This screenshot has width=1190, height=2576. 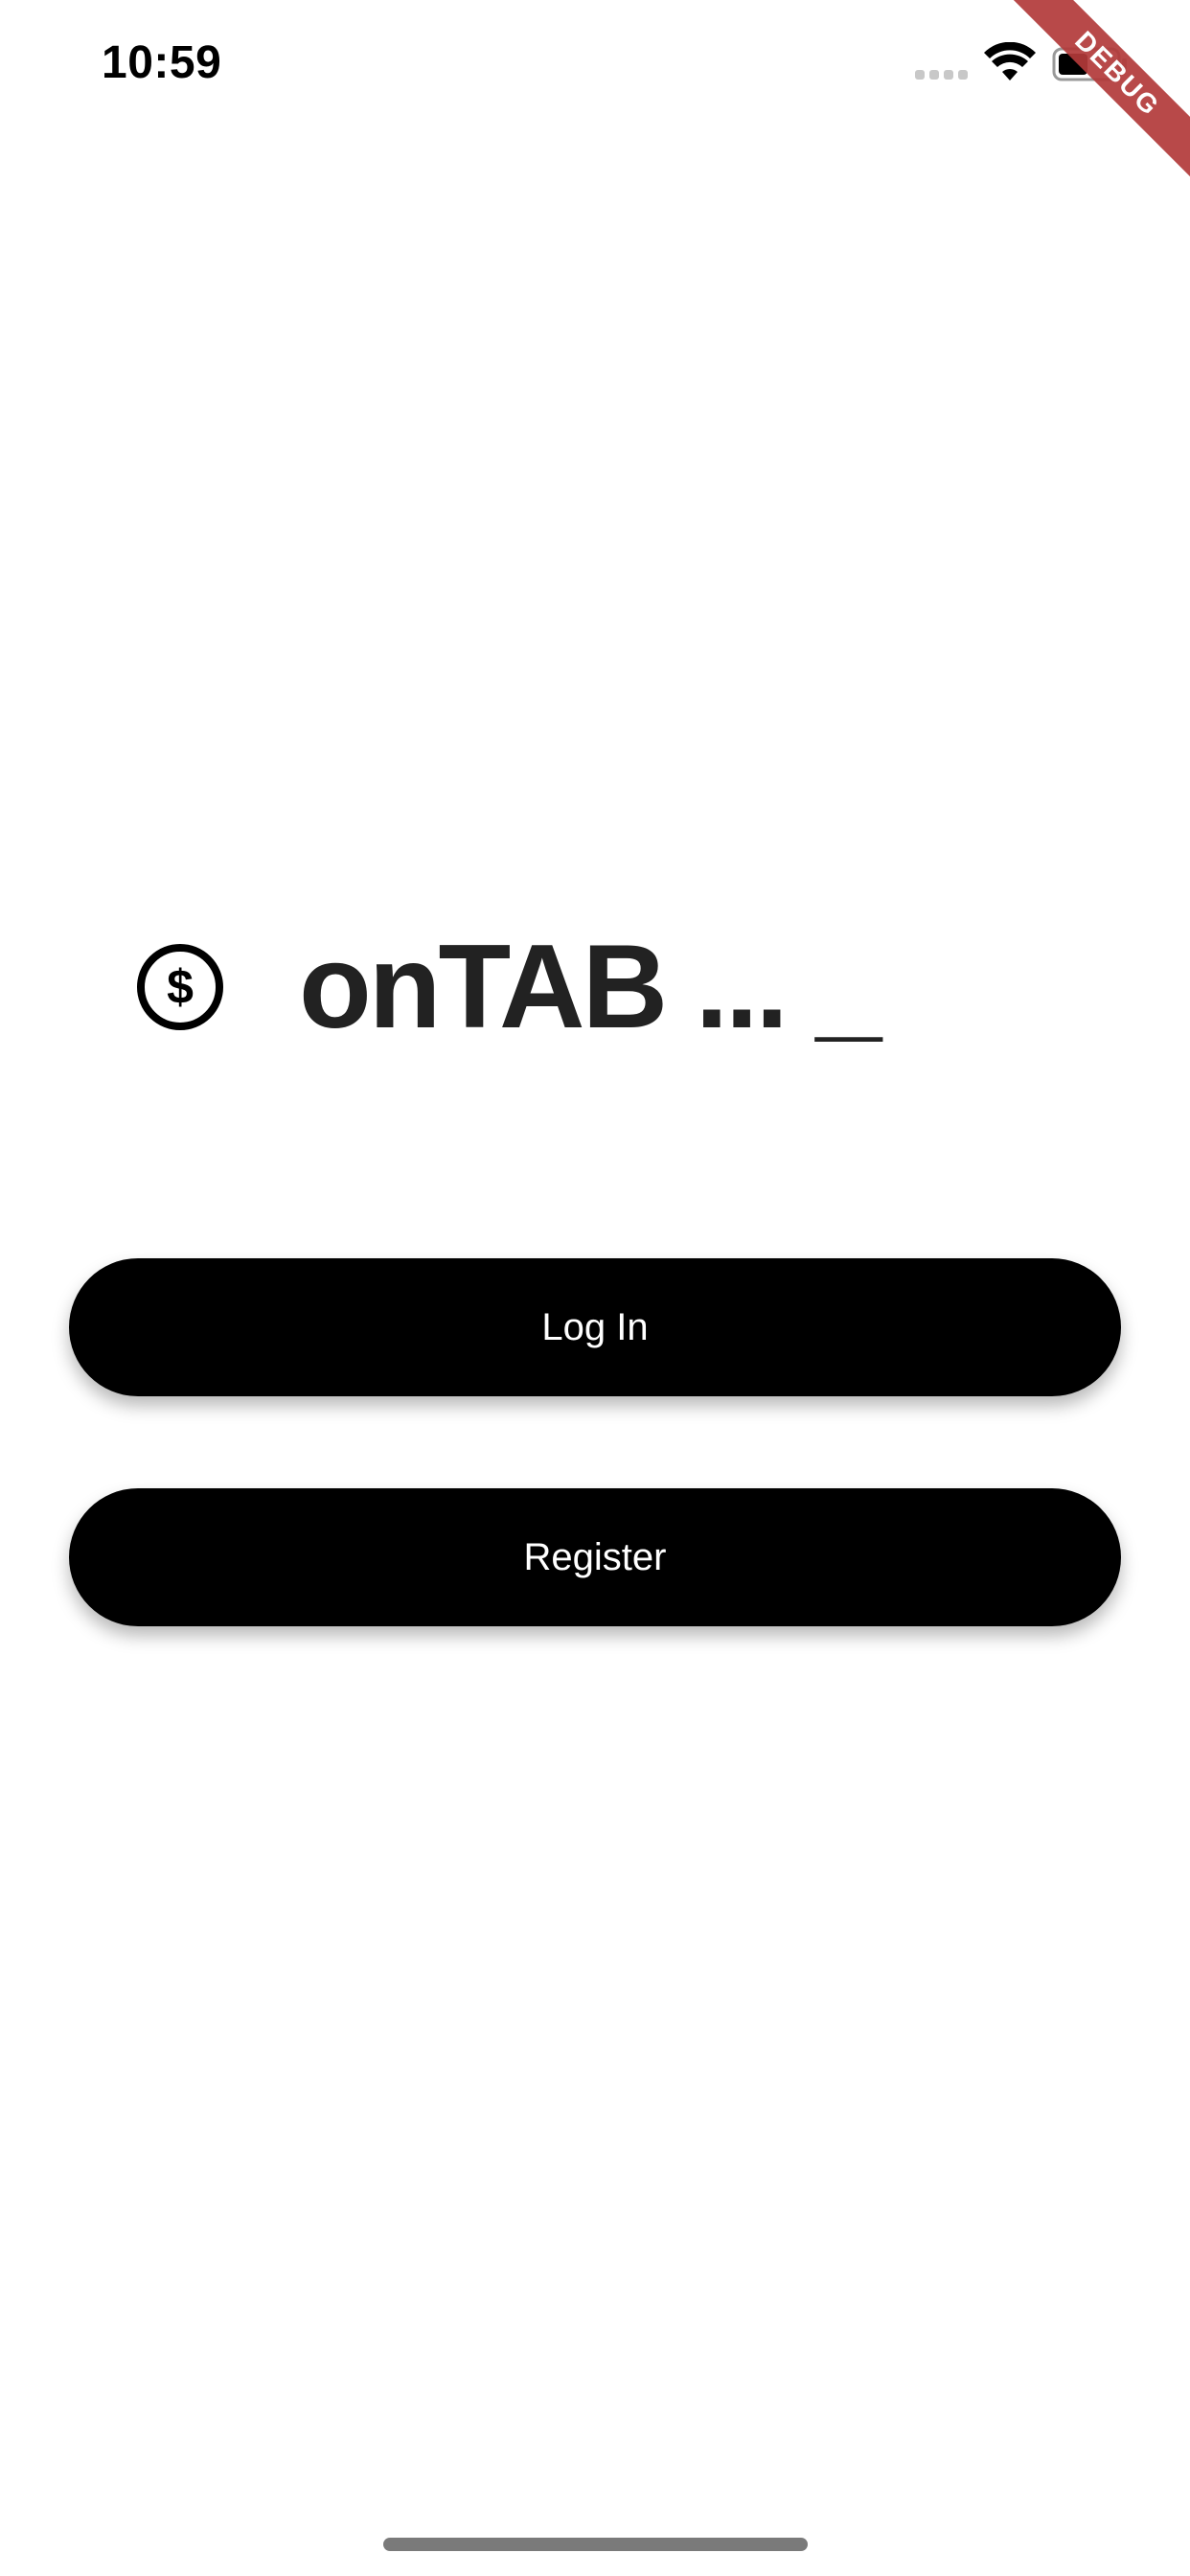 I want to click on register-button: Register, so click(x=595, y=1557).